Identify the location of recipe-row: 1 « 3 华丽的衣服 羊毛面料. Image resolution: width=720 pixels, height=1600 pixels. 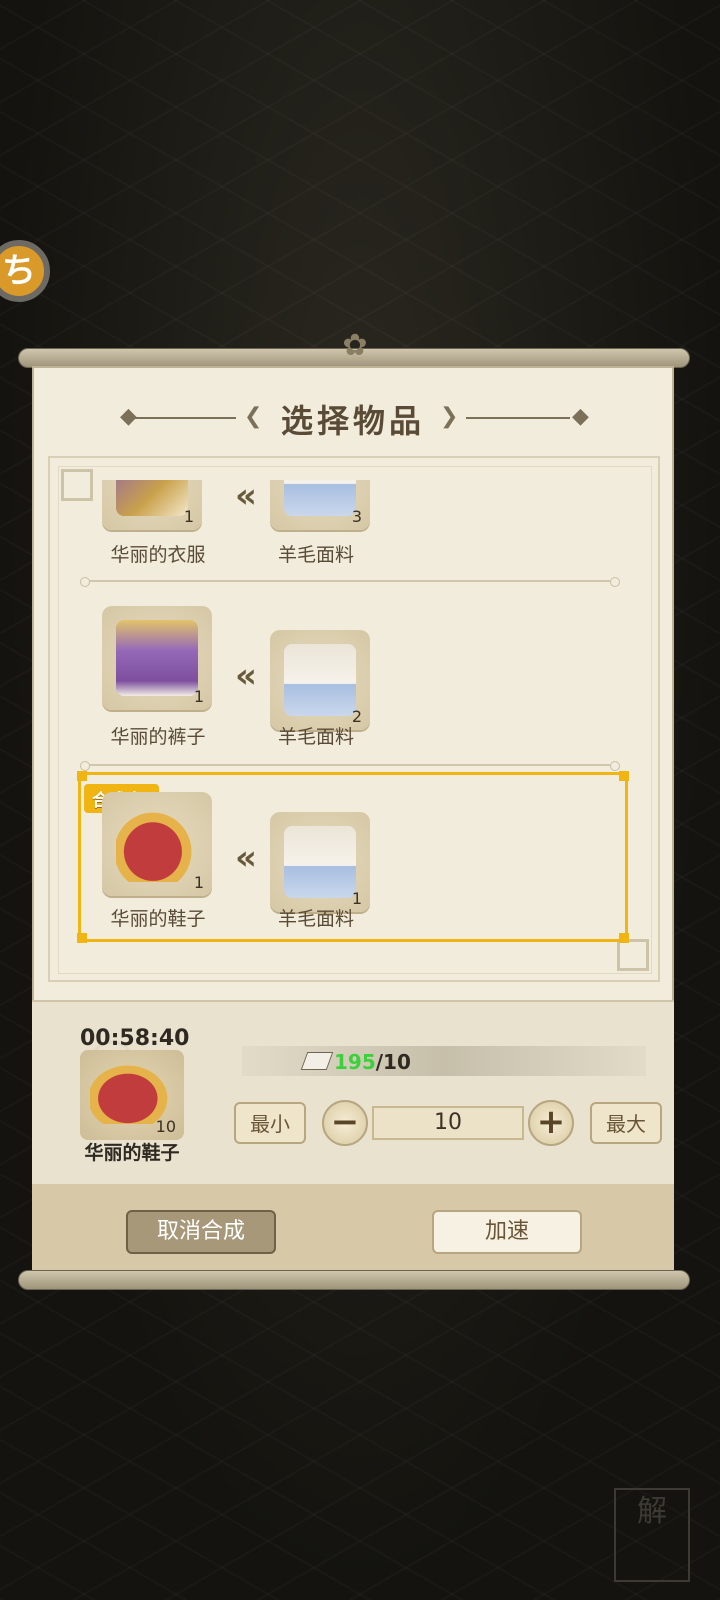
(362, 528).